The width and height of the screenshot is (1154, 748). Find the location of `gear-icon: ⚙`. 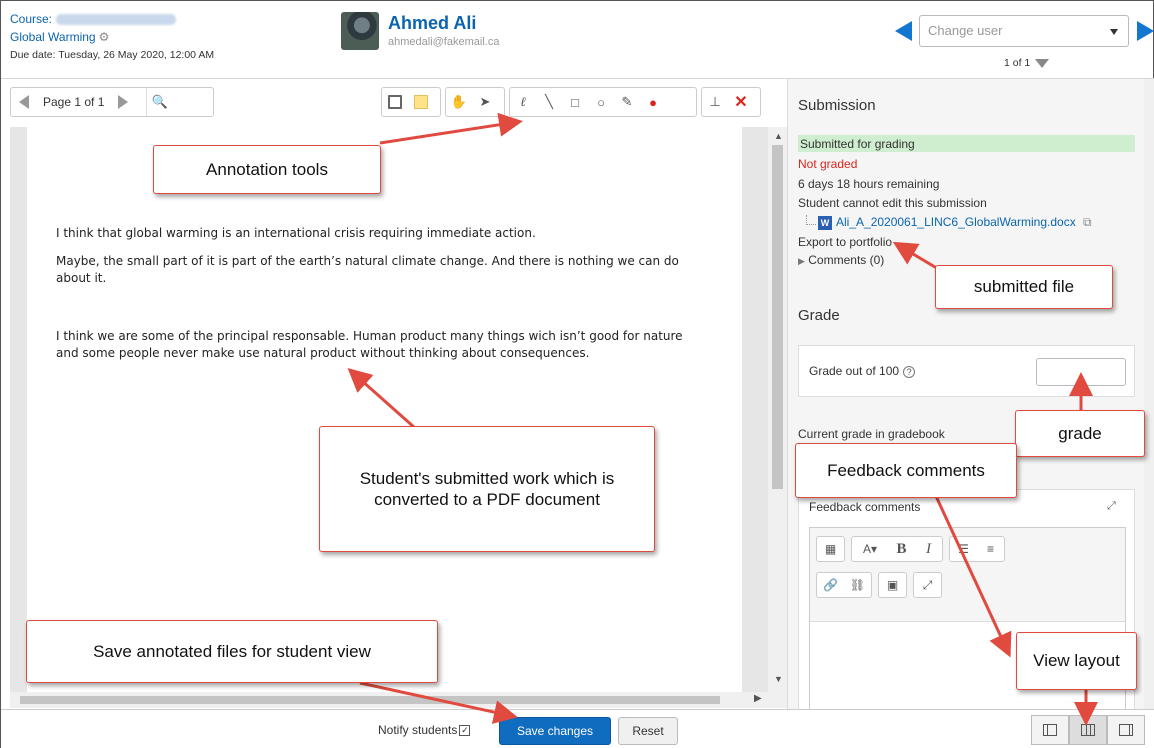

gear-icon: ⚙ is located at coordinates (104, 37).